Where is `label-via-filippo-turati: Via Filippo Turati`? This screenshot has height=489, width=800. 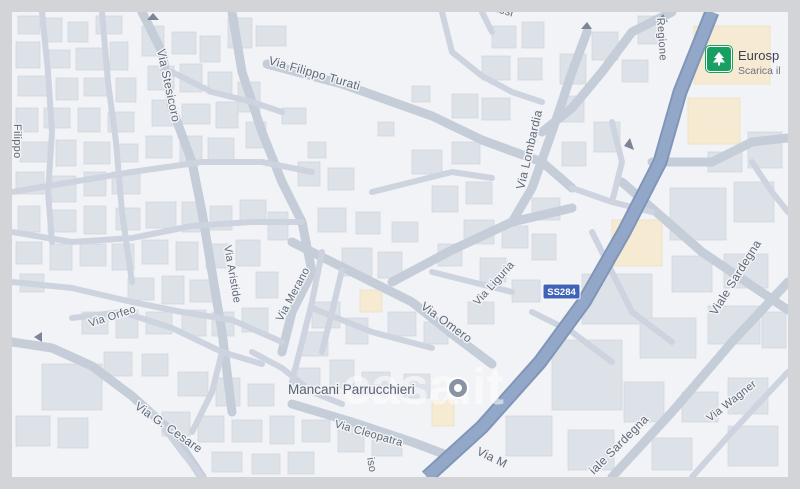 label-via-filippo-turati: Via Filippo Turati is located at coordinates (314, 73).